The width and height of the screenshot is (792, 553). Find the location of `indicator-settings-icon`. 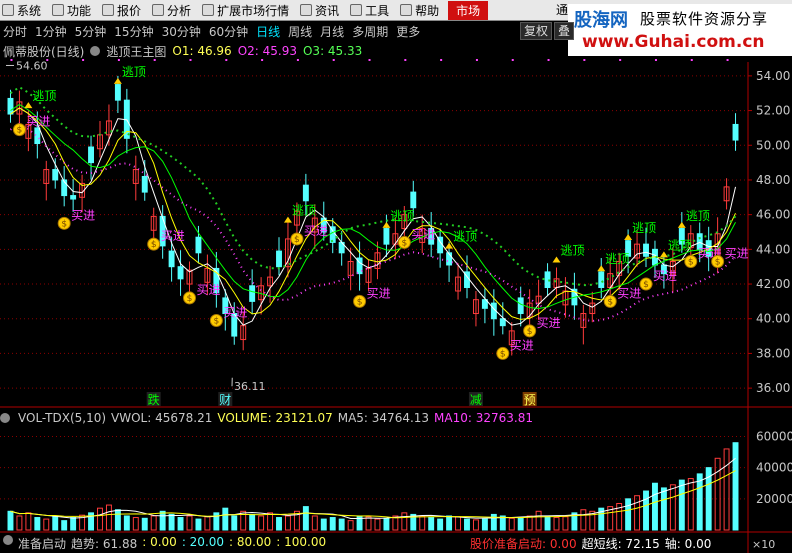

indicator-settings-icon is located at coordinates (95, 51).